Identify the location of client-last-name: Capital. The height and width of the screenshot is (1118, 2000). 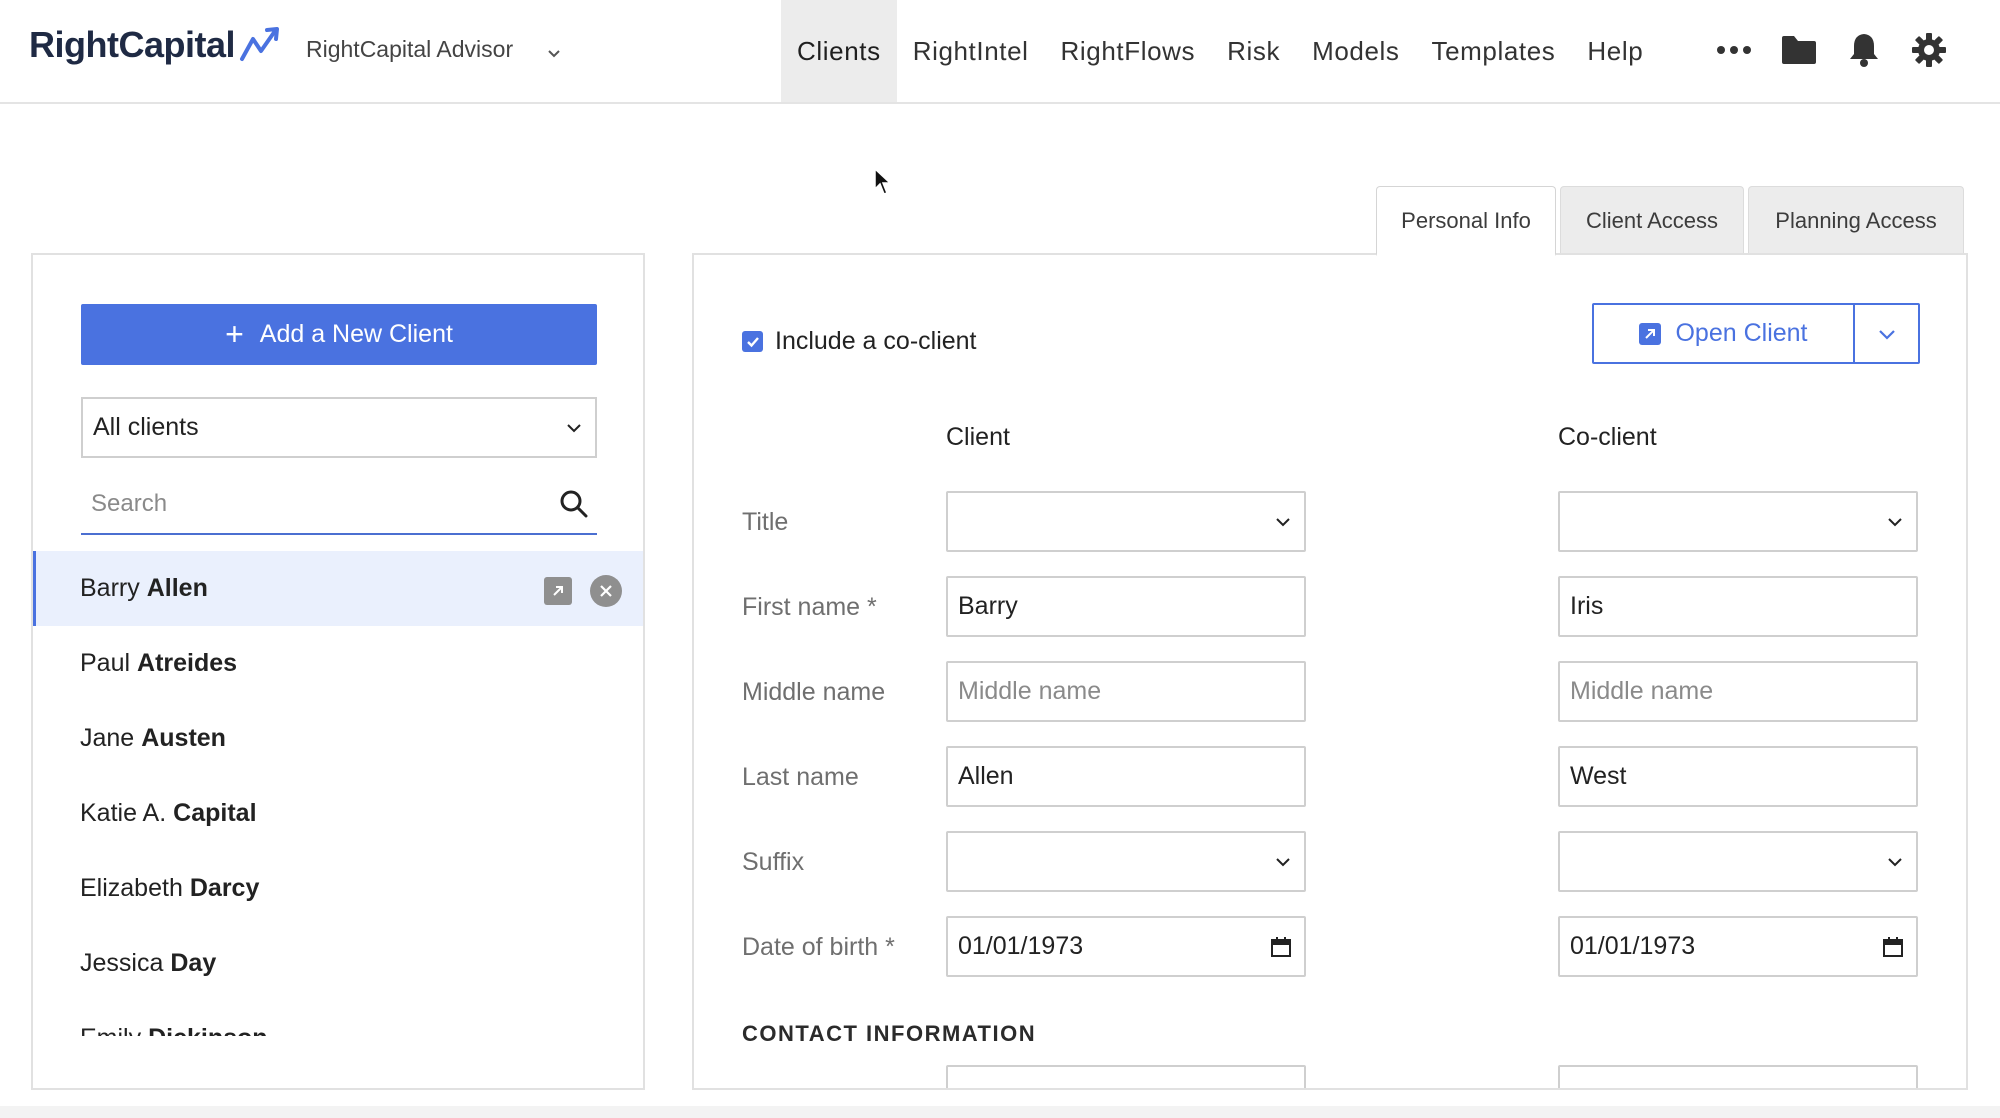
(215, 813).